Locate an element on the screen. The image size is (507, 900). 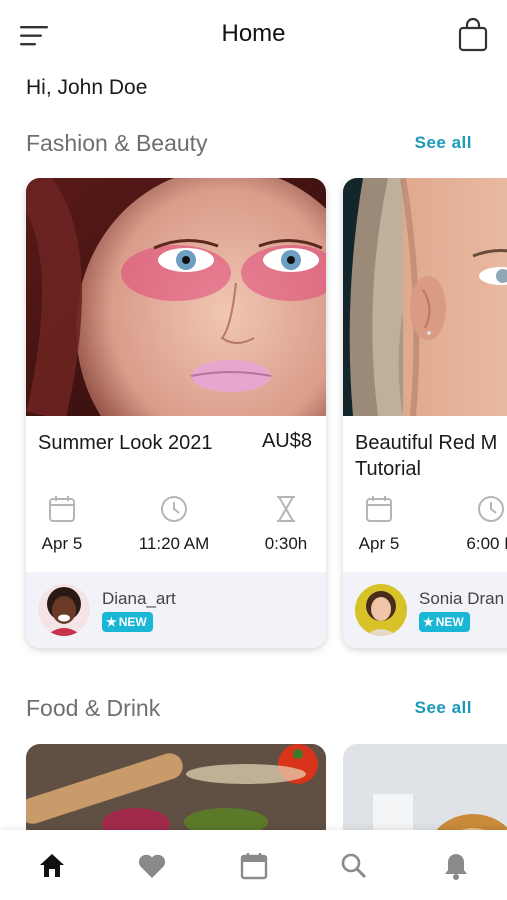
section-title: Food & Drink is located at coordinates (93, 708).